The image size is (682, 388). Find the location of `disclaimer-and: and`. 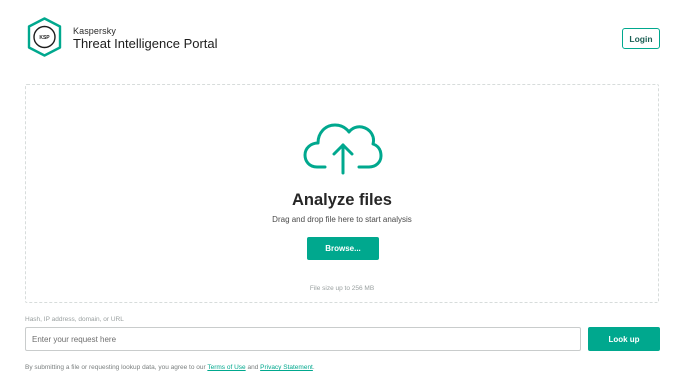

disclaimer-and: and is located at coordinates (253, 367).